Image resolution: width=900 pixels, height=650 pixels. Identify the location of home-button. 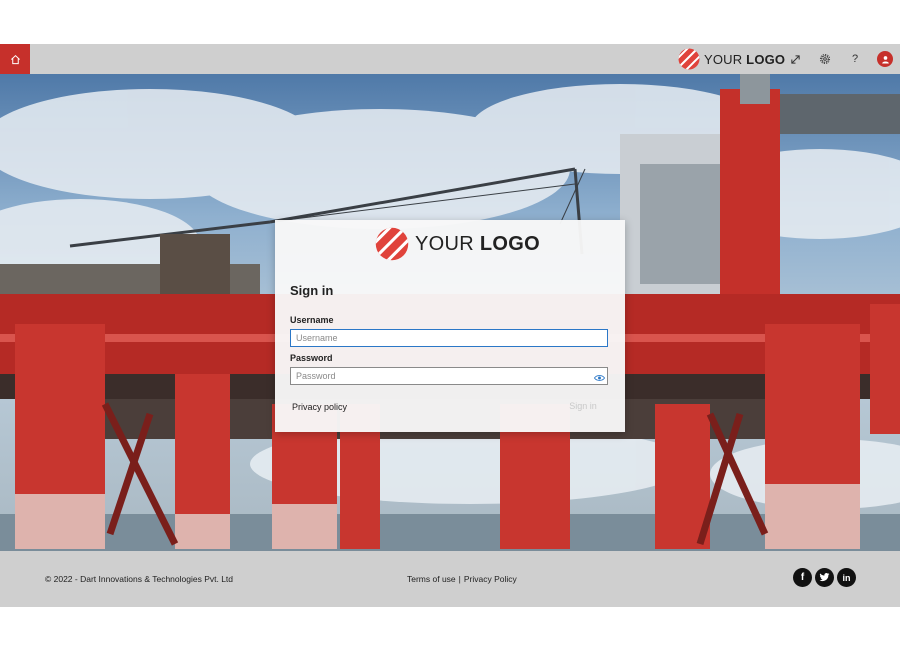
(15, 59).